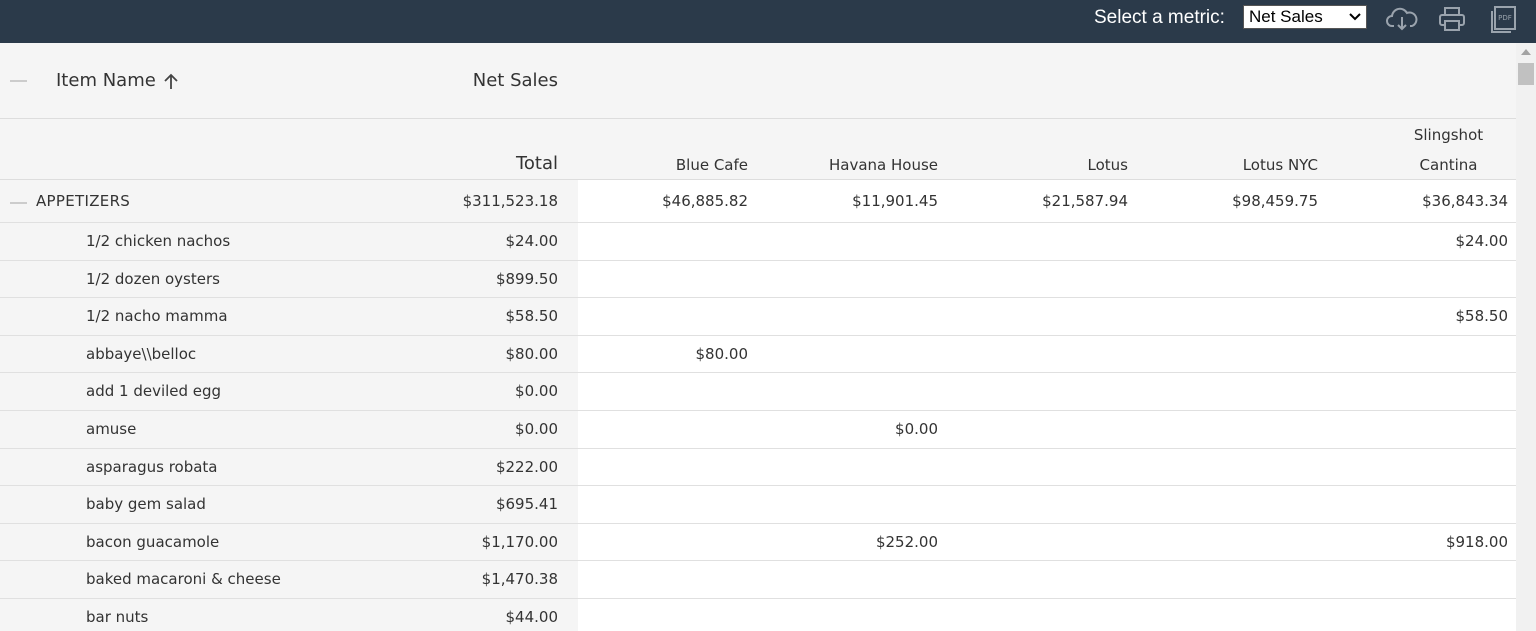 The image size is (1536, 631). I want to click on svg-text: PDF, so click(1505, 18).